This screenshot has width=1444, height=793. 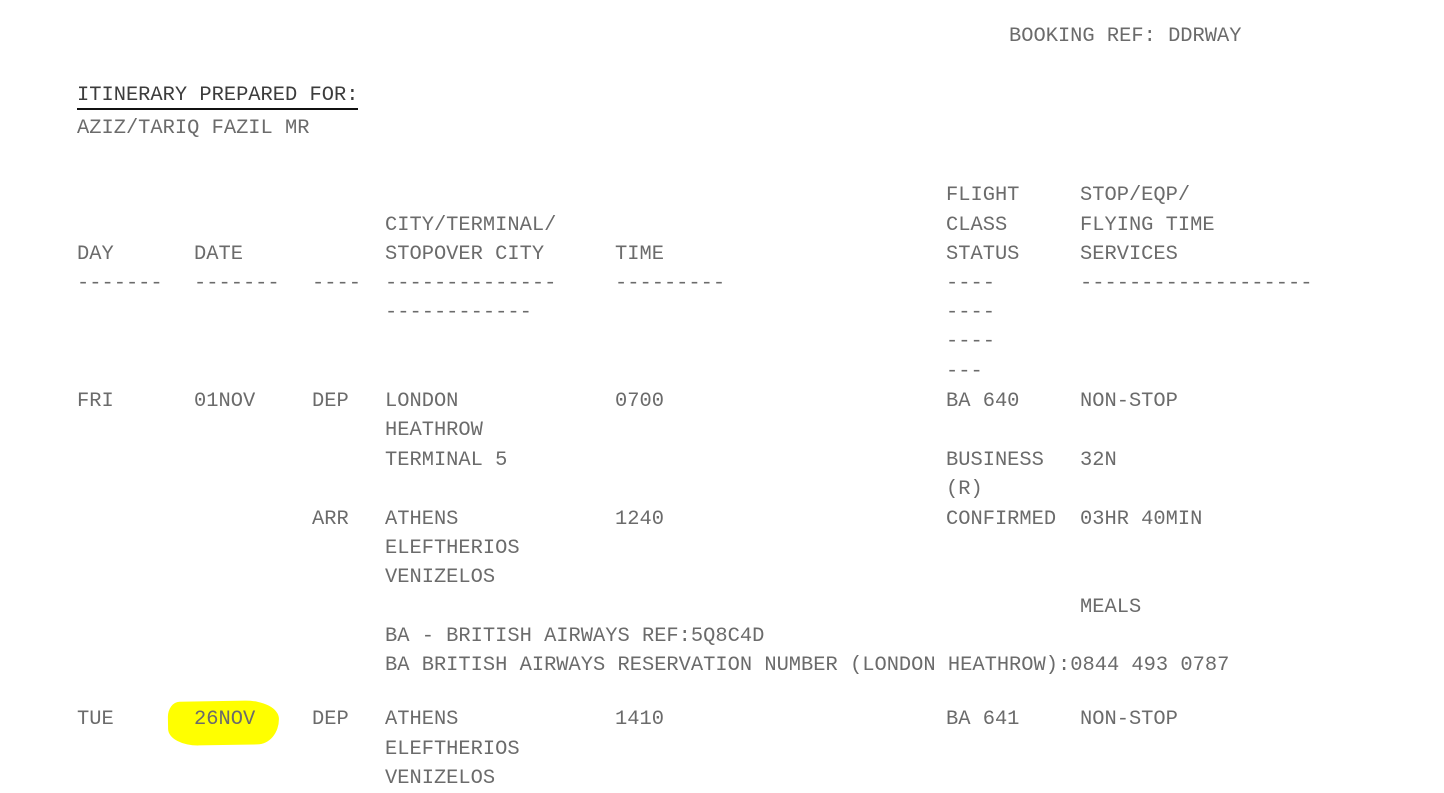 What do you see at coordinates (440, 577) in the screenshot?
I see `seg1-arr-city-3: VENIZELOS` at bounding box center [440, 577].